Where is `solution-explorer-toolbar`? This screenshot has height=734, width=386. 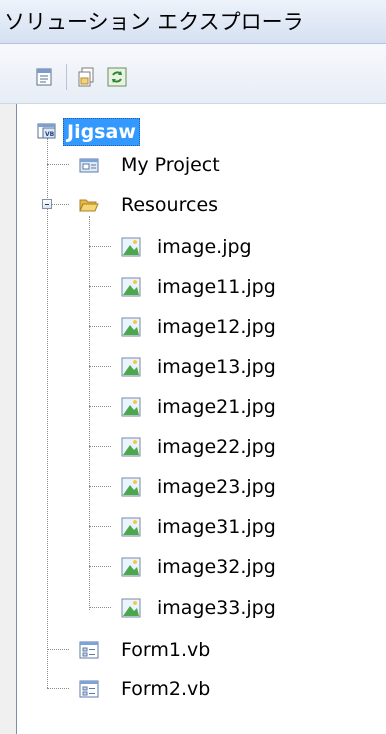
solution-explorer-toolbar is located at coordinates (193, 74).